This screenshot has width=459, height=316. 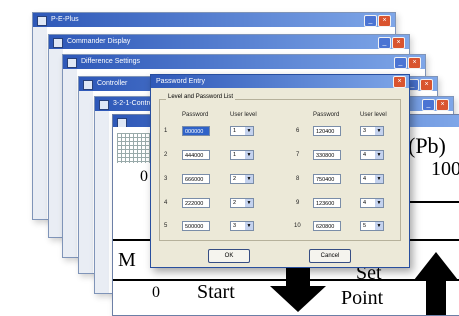 What do you see at coordinates (327, 203) in the screenshot?
I see `password-field: 123600` at bounding box center [327, 203].